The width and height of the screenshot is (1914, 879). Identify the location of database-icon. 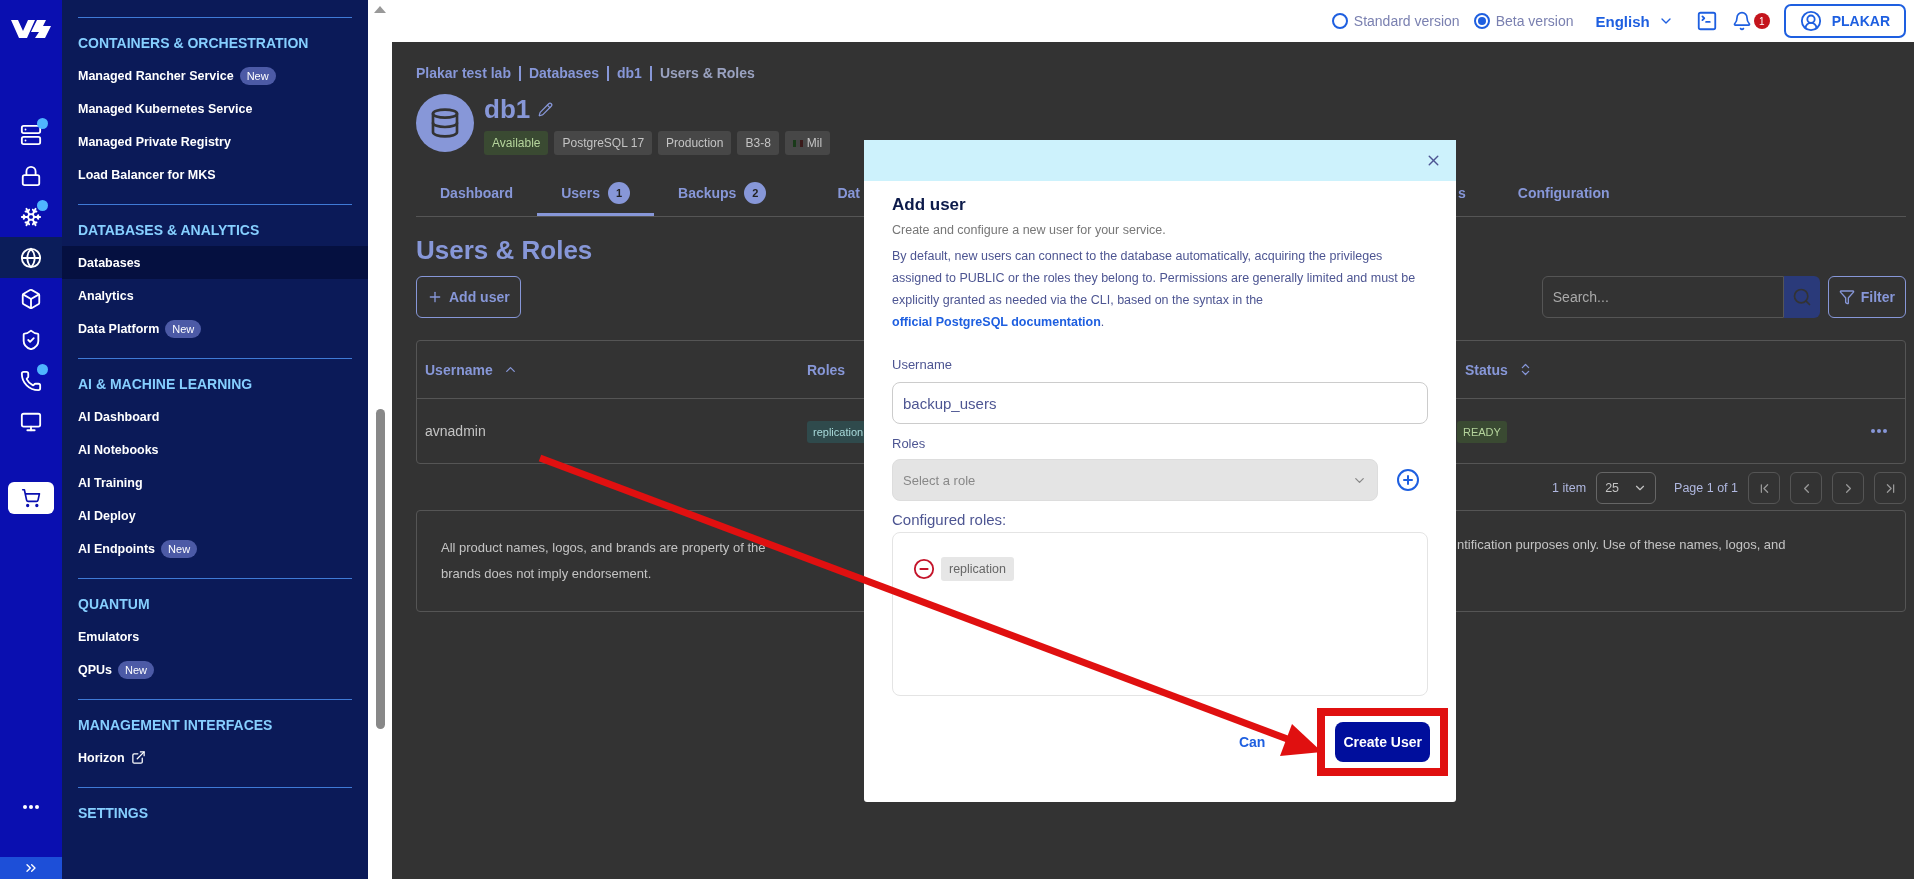
(445, 123).